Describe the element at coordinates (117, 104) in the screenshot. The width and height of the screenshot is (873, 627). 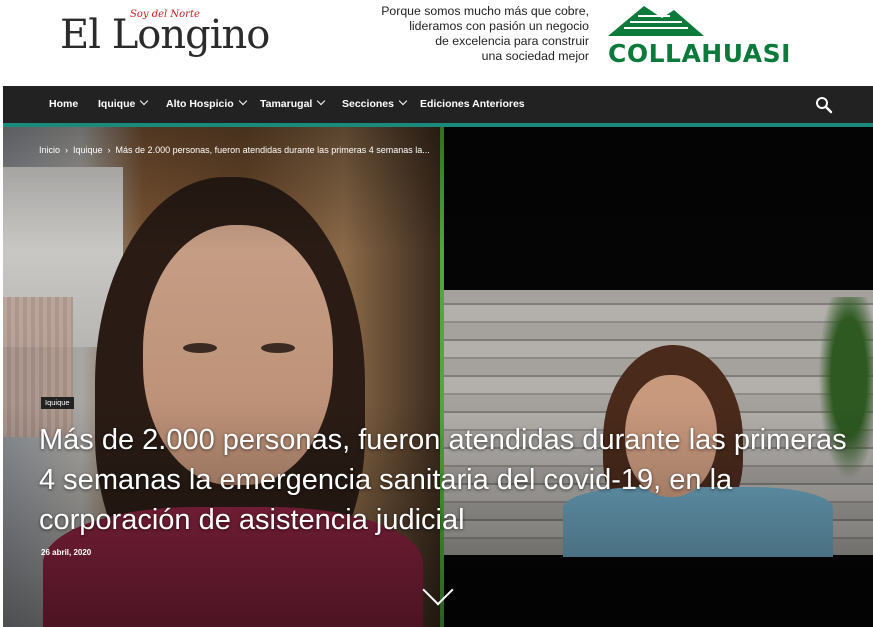
I see `nav-item-label: Iquique` at that location.